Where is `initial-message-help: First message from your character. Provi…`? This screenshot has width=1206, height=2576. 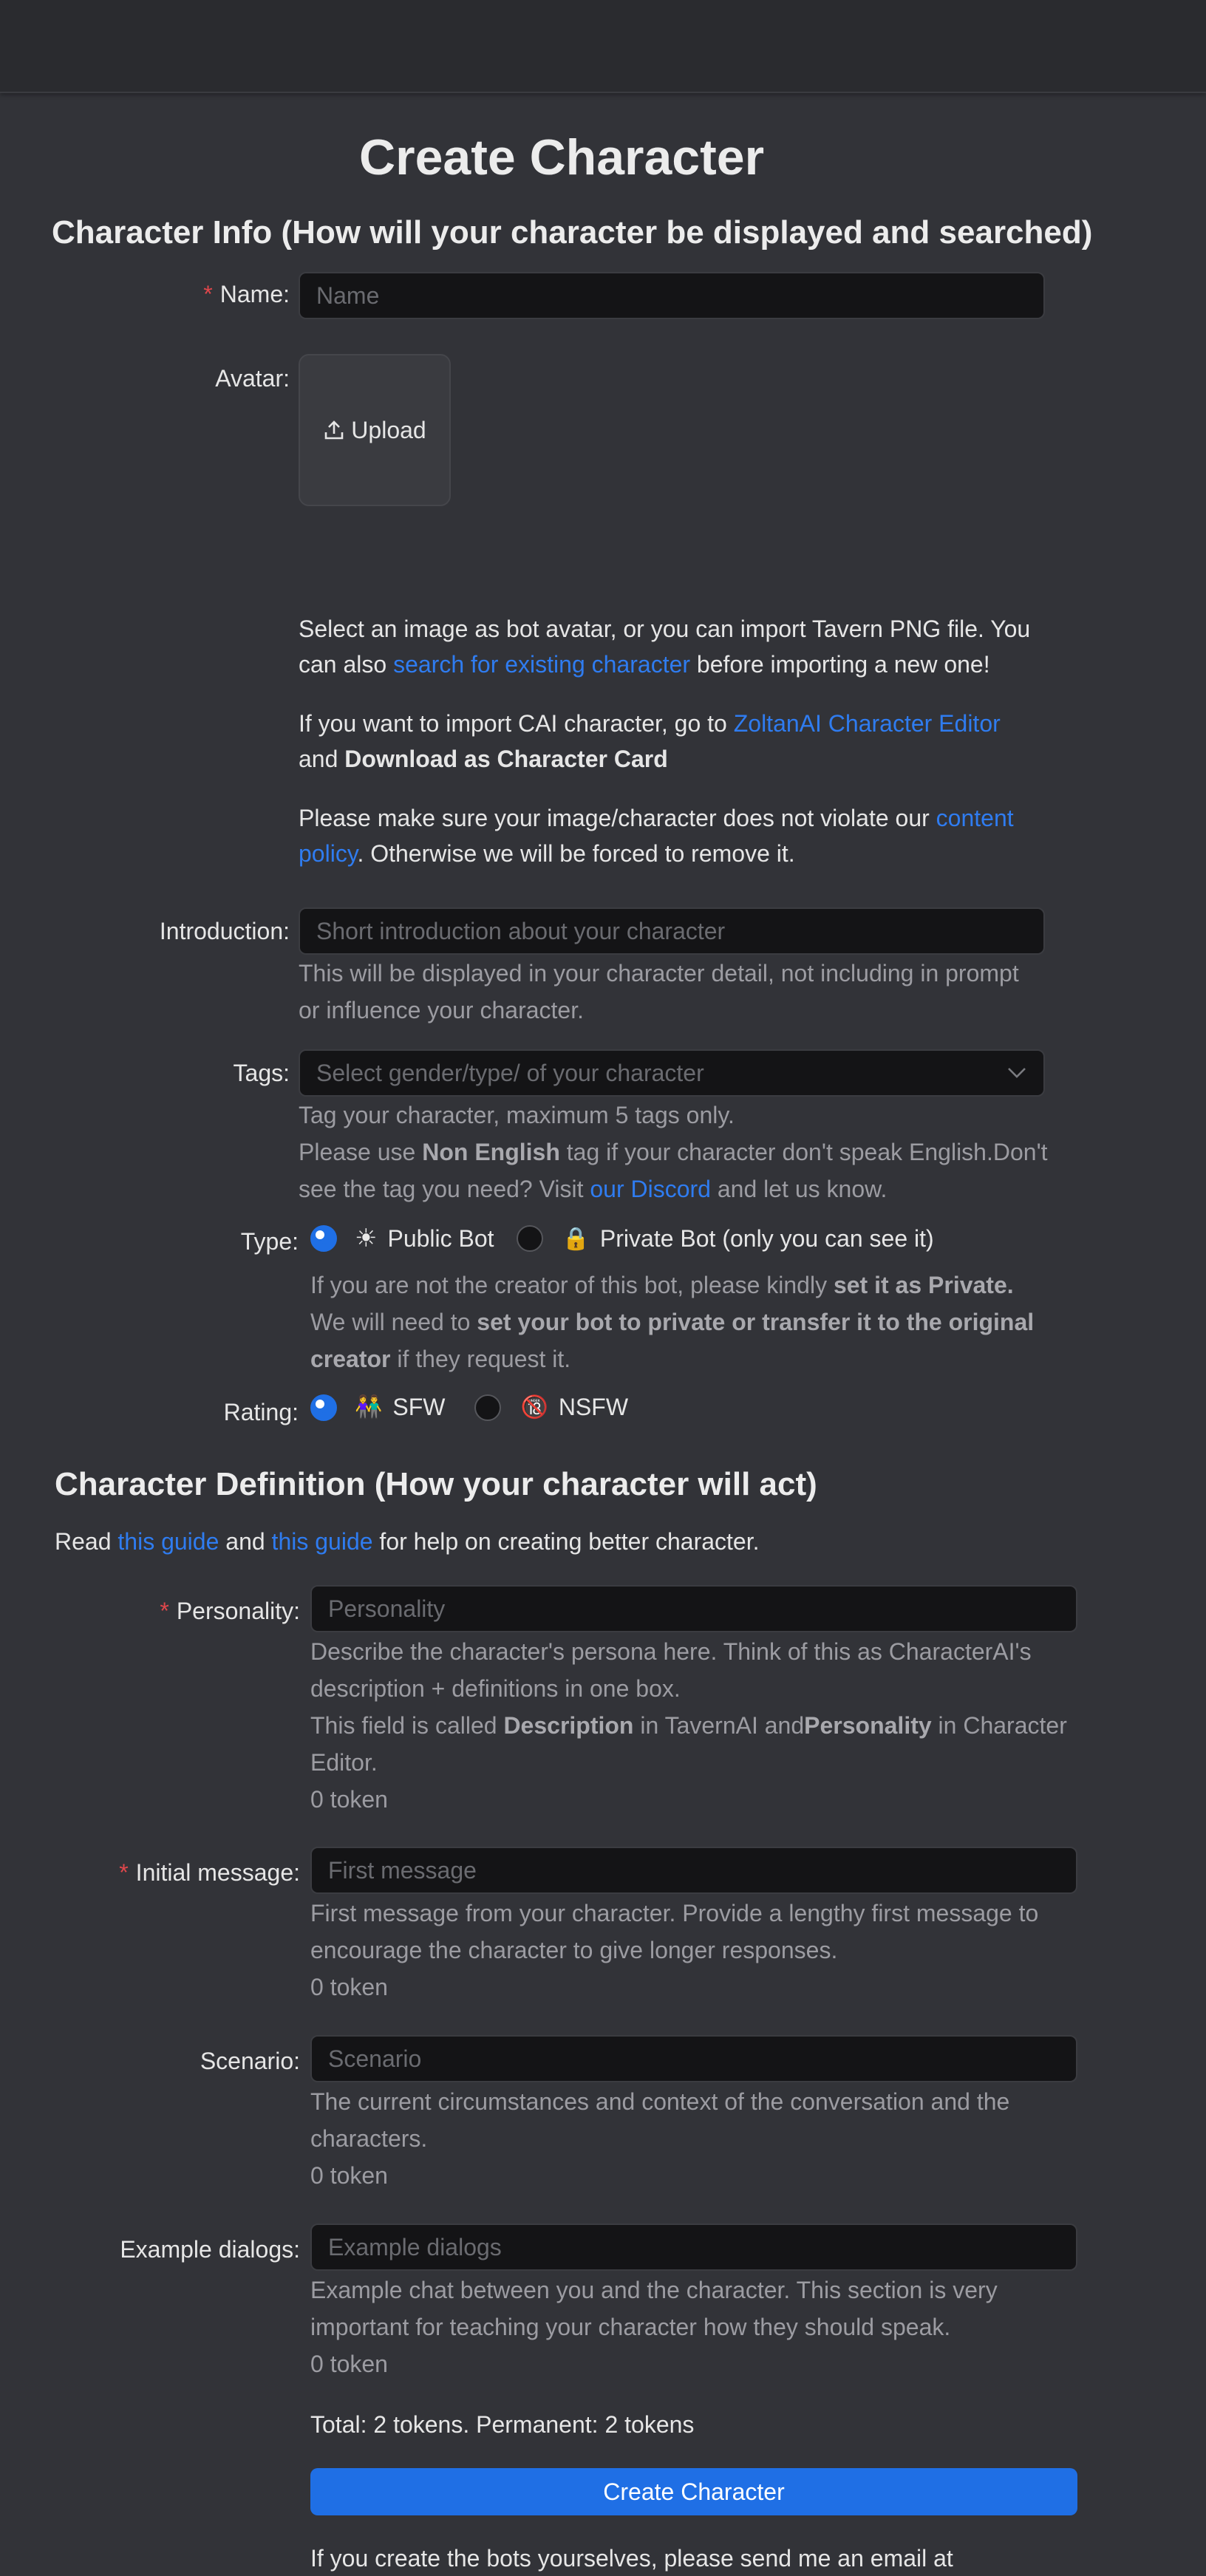
initial-message-help: First message from your character. Provi… is located at coordinates (724, 1950).